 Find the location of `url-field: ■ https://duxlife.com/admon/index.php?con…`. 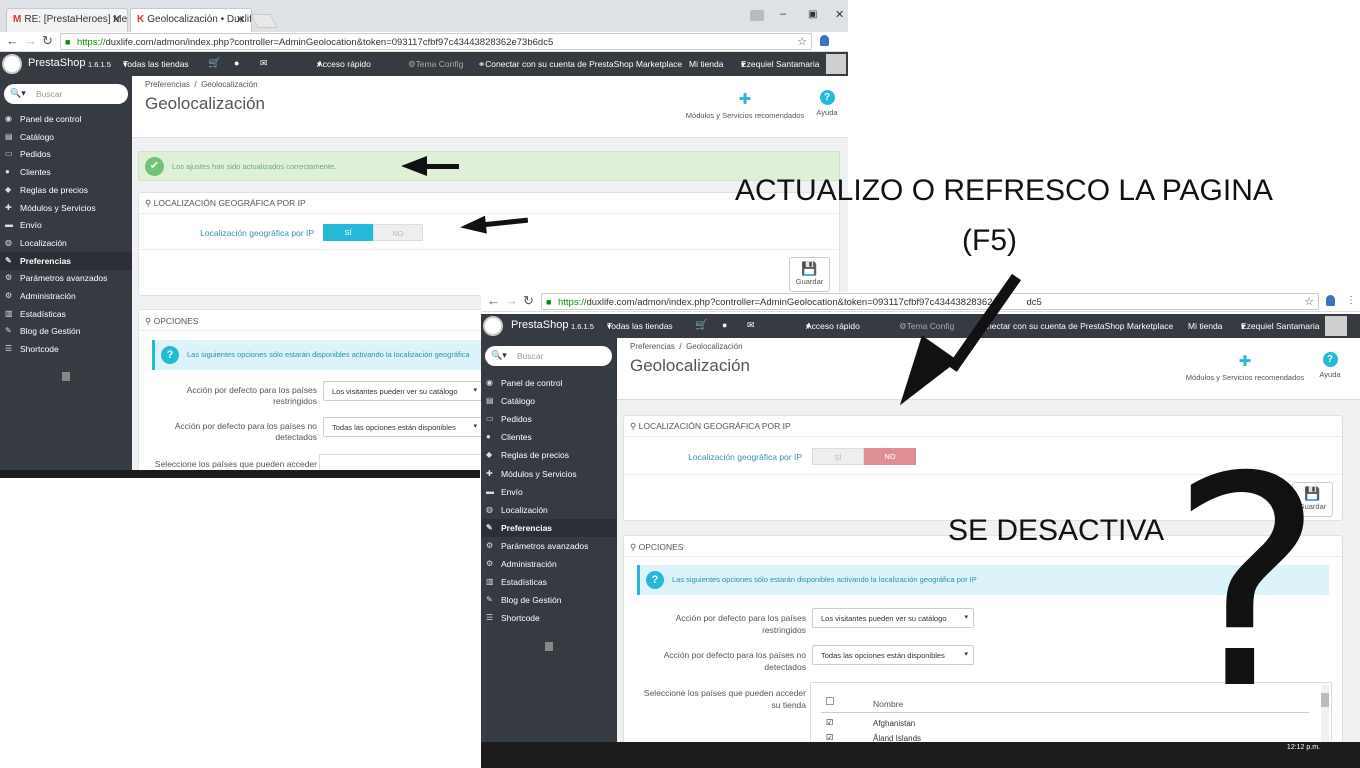

url-field: ■ https://duxlife.com/admon/index.php?con… is located at coordinates (436, 41).